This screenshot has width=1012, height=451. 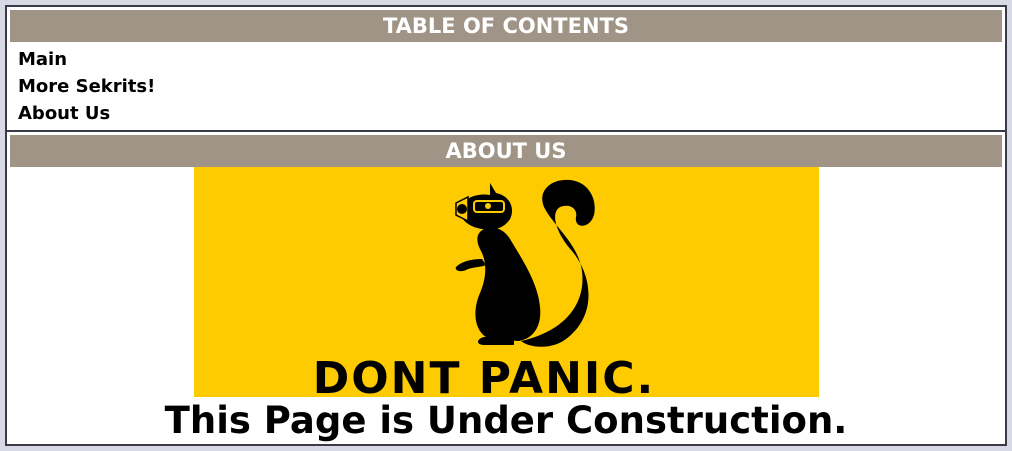 What do you see at coordinates (483, 375) in the screenshot?
I see `banner-text: DONT PANIC.` at bounding box center [483, 375].